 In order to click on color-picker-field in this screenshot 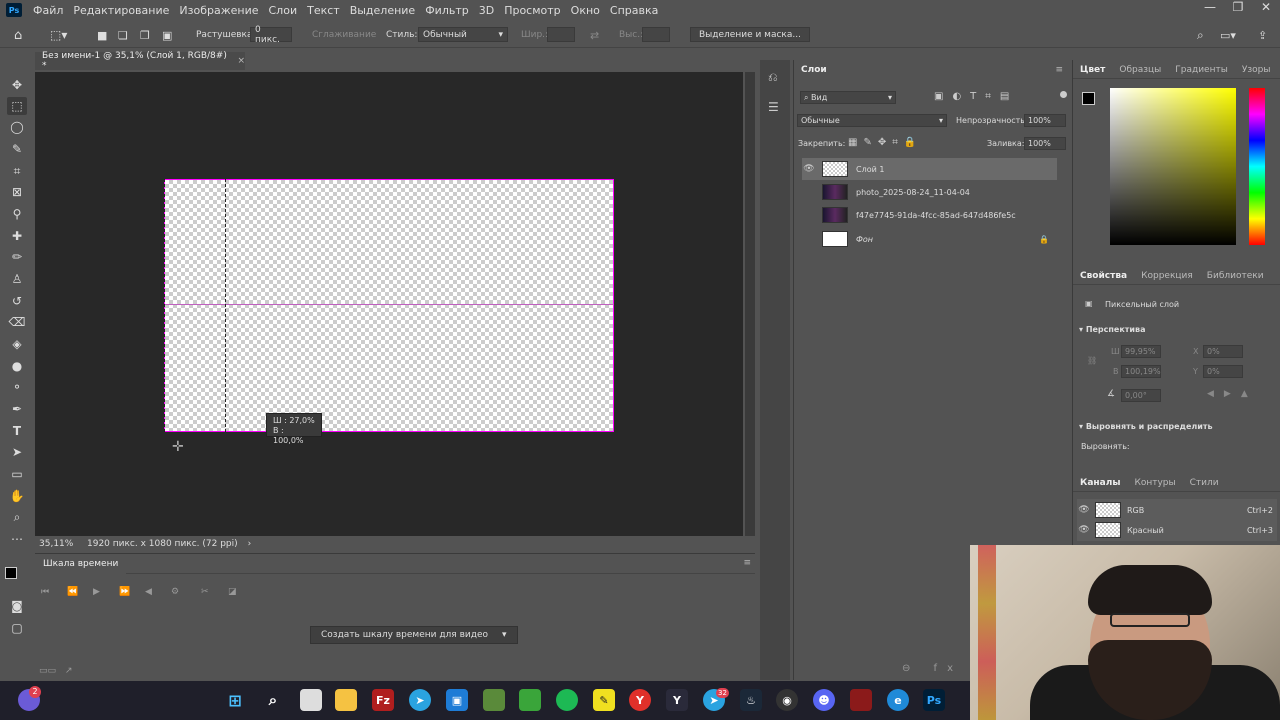, I will do `click(1173, 166)`.